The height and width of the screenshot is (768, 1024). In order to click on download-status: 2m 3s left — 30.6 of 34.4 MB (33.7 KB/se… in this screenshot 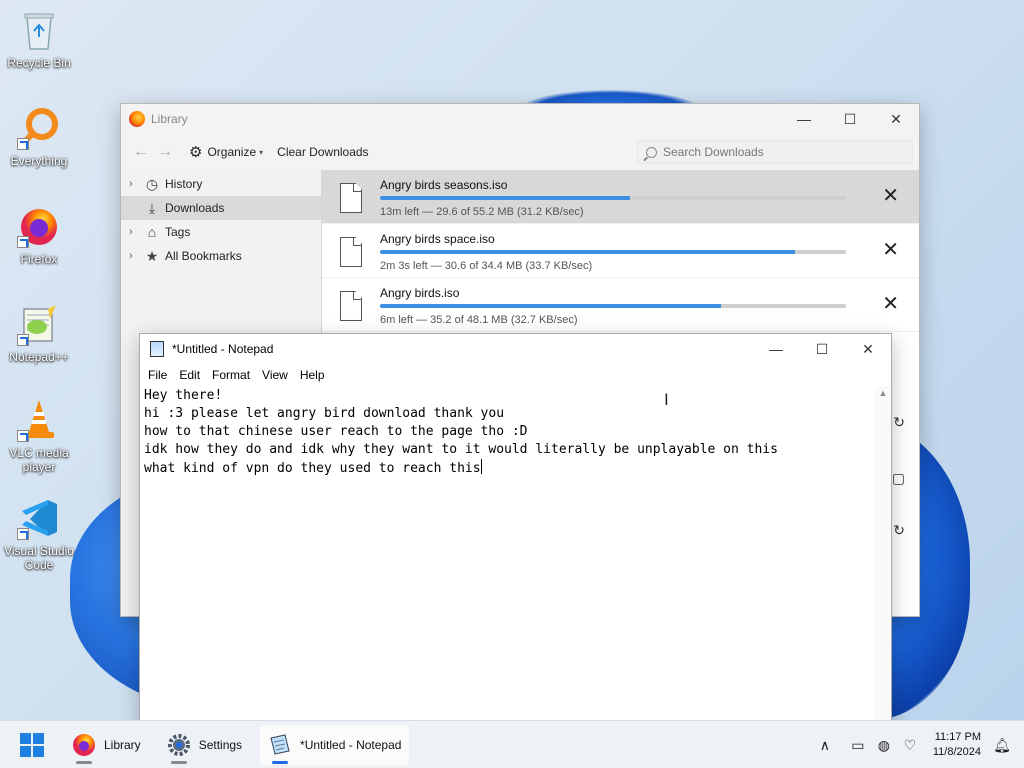, I will do `click(486, 266)`.